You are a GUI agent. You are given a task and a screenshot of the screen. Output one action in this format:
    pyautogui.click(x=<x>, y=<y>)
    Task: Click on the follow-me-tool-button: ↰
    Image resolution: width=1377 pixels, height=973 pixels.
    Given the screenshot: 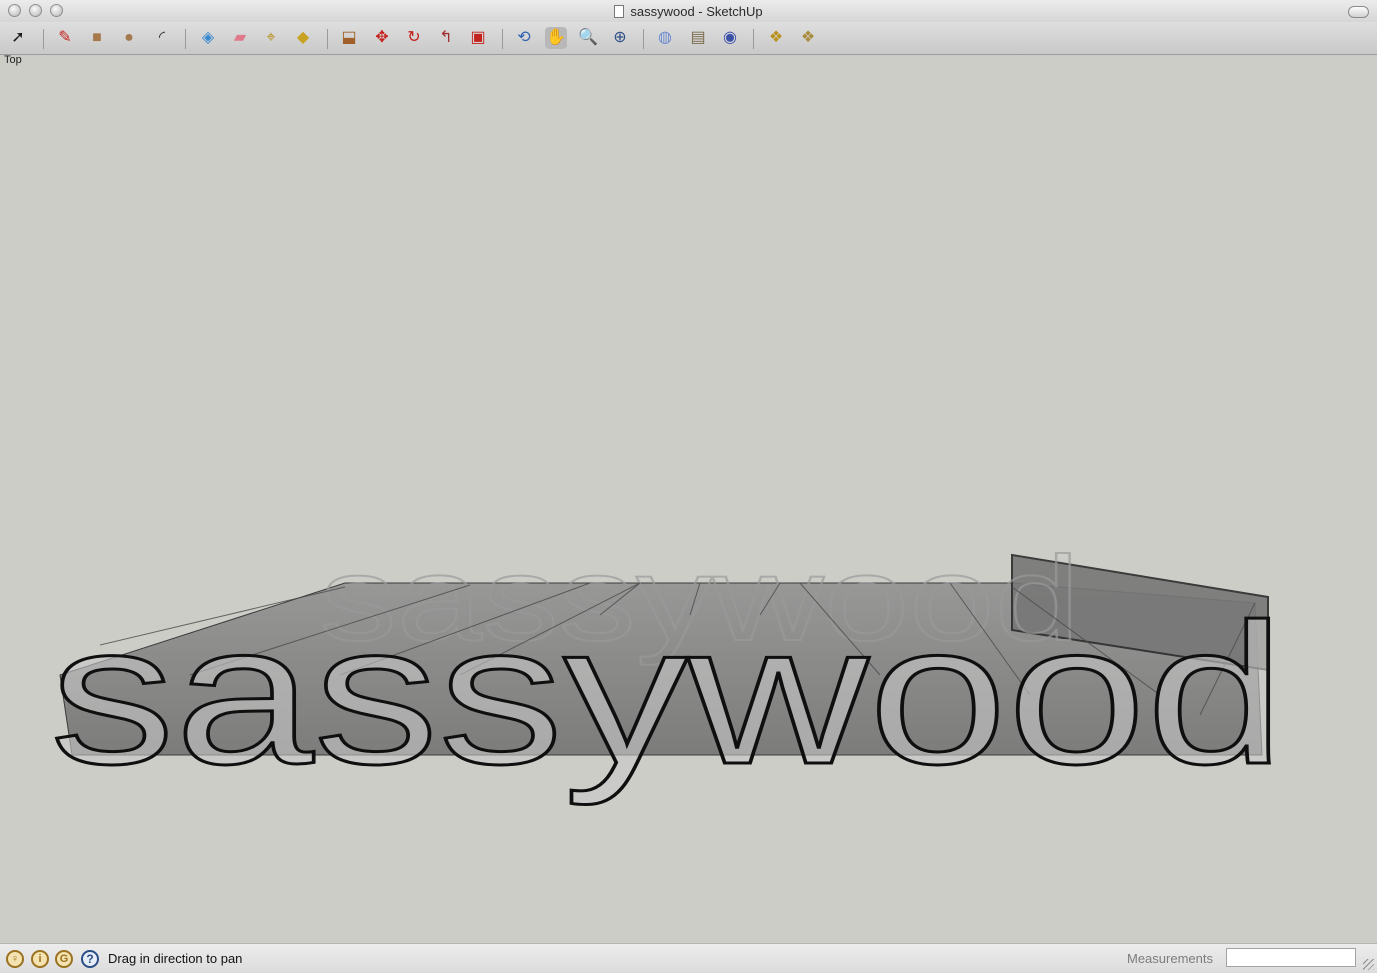 What is the action you would take?
    pyautogui.click(x=446, y=38)
    